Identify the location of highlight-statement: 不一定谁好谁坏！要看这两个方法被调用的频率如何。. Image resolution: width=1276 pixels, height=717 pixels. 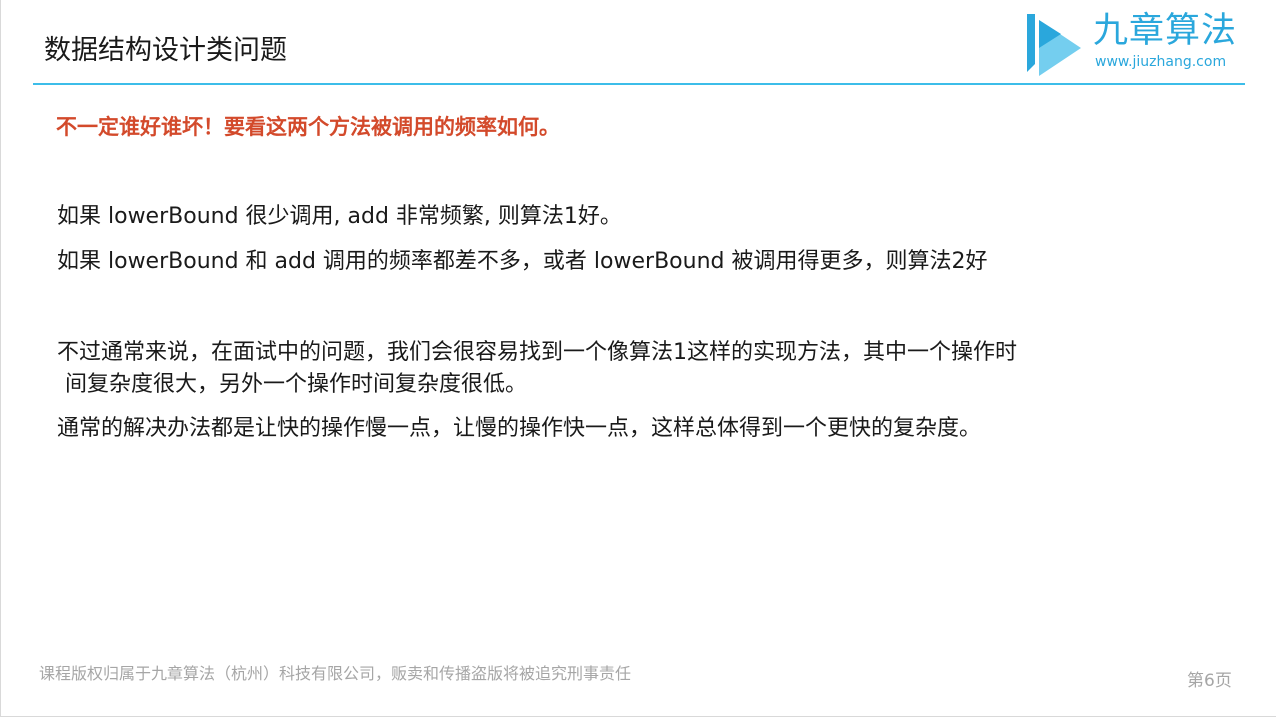
(308, 127).